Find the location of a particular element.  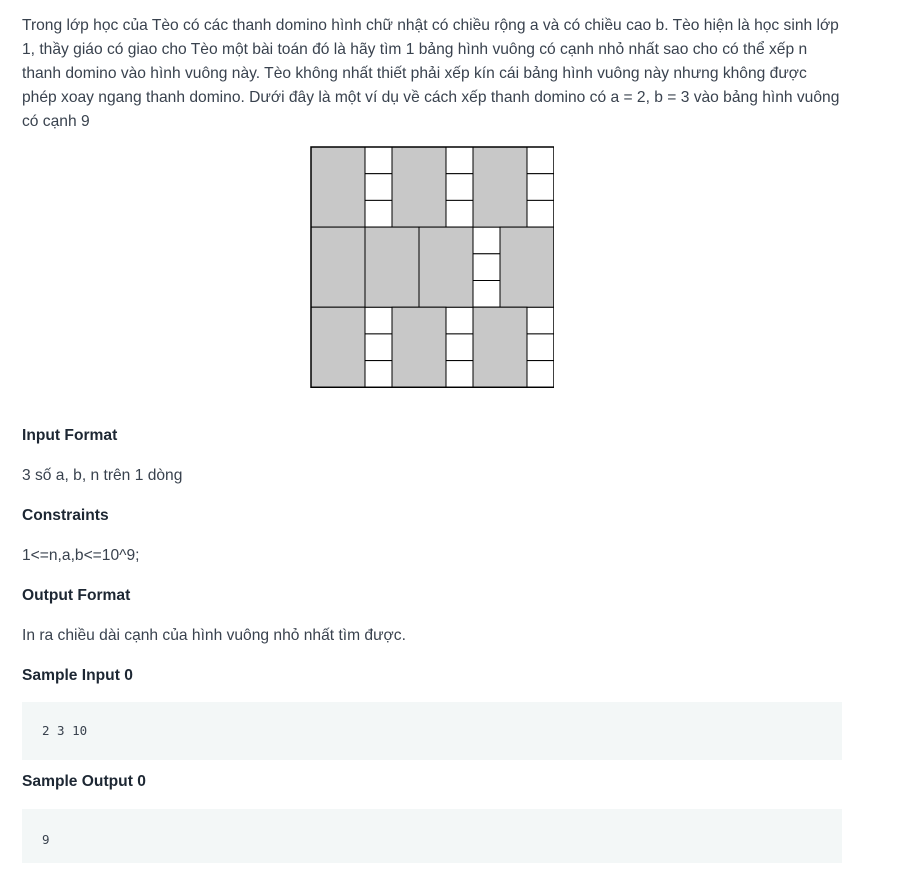

domino-grid-diagram is located at coordinates (432, 267).